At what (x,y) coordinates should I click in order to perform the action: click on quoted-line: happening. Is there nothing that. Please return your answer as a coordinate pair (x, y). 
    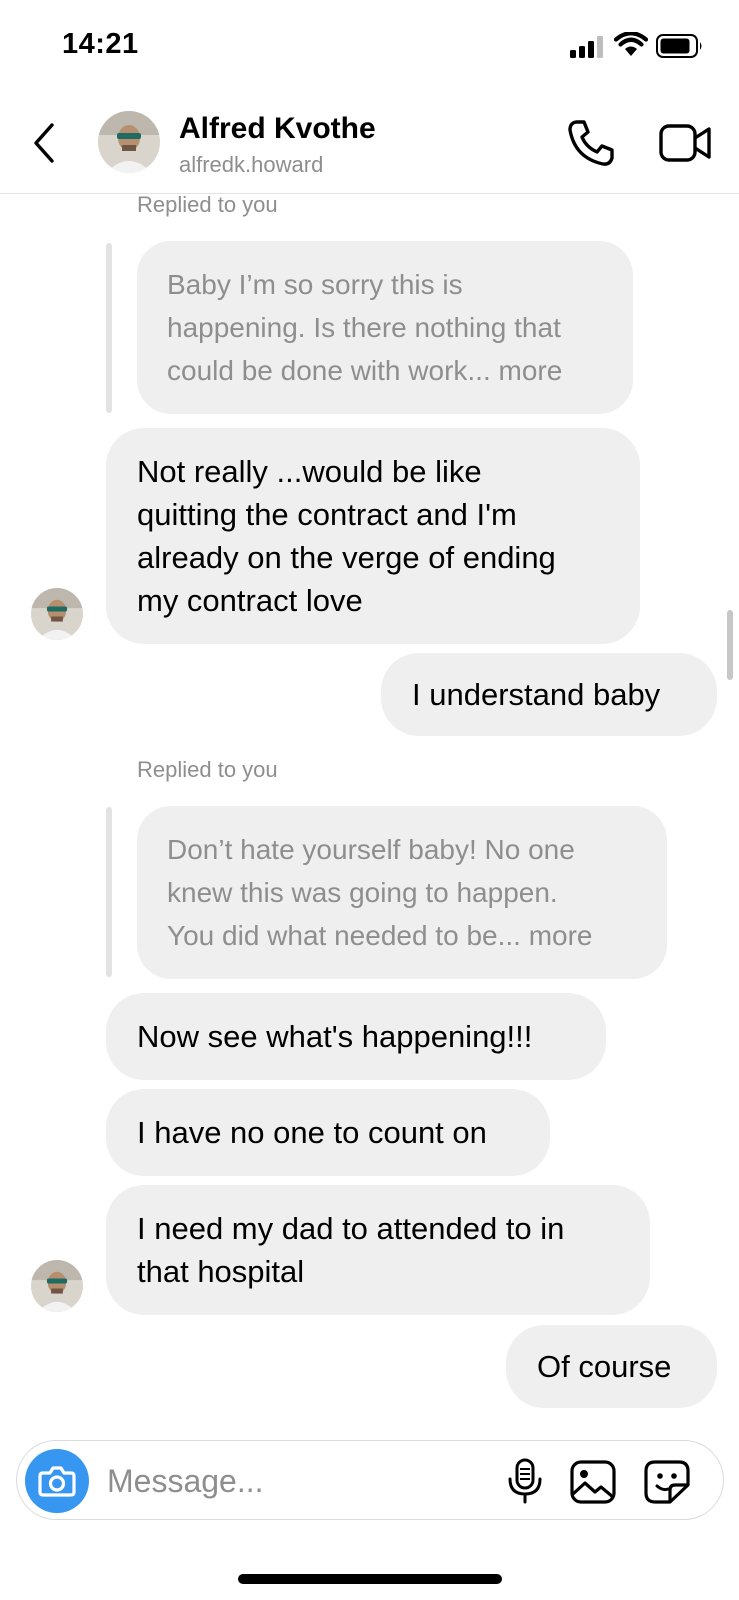
    Looking at the image, I should click on (364, 327).